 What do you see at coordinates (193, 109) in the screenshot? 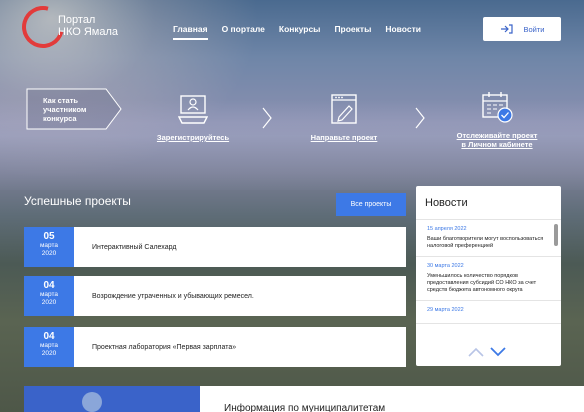
I see `computer-user-icon` at bounding box center [193, 109].